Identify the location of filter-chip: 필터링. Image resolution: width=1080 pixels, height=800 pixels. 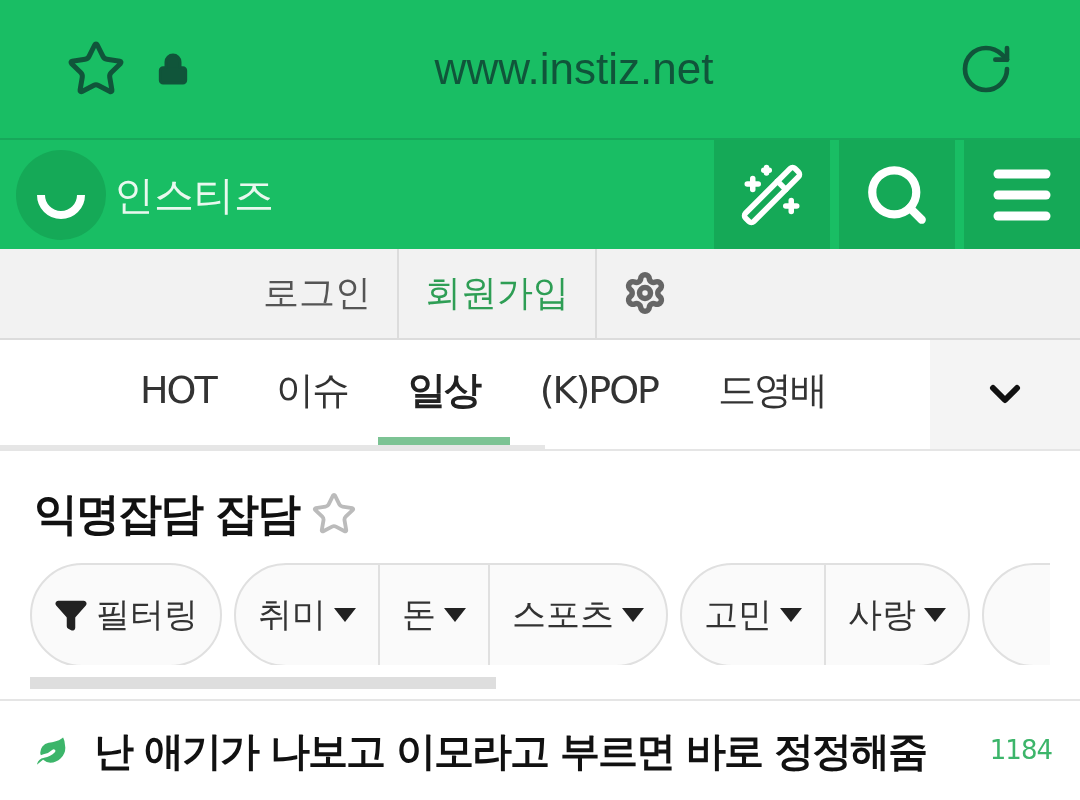
(126, 614).